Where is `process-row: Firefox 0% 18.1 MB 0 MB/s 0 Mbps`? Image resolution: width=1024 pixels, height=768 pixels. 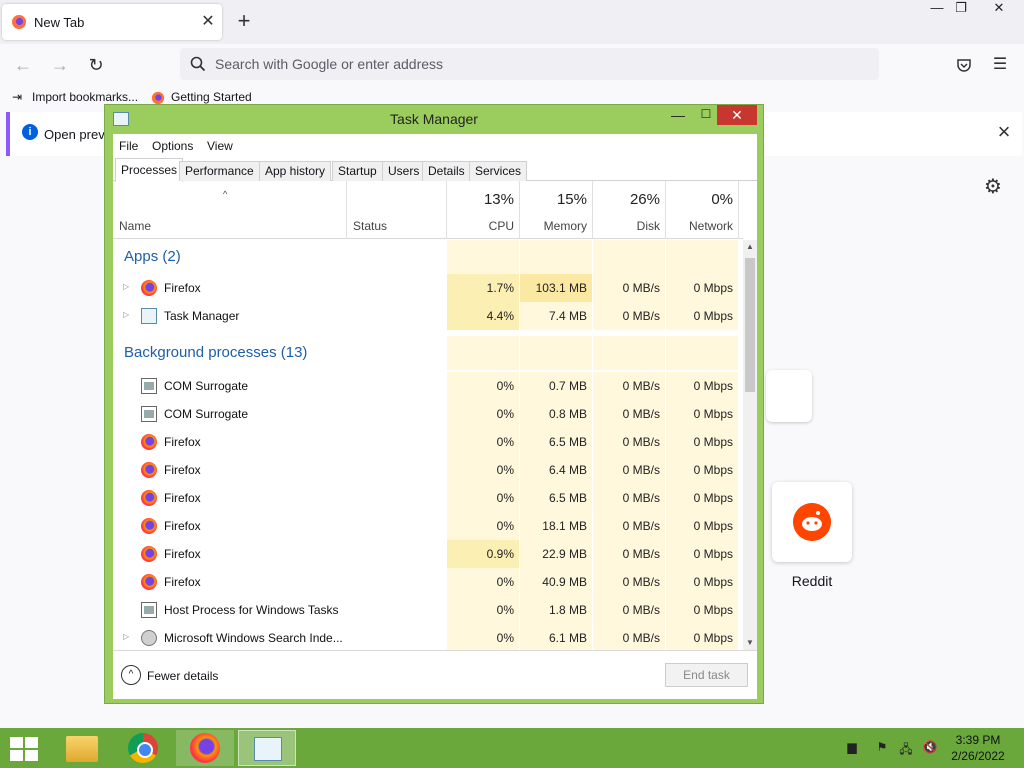
process-row: Firefox 0% 18.1 MB 0 MB/s 0 Mbps is located at coordinates (428, 526).